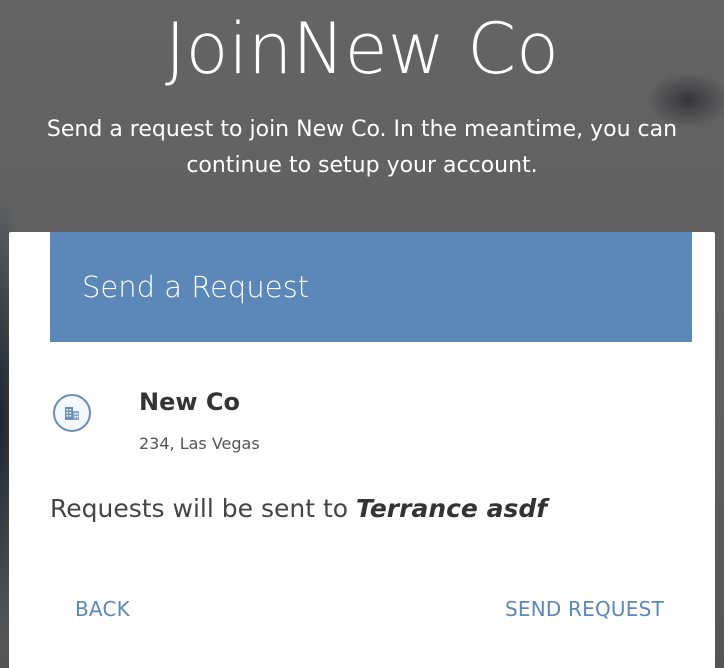 The width and height of the screenshot is (724, 668). What do you see at coordinates (371, 287) in the screenshot?
I see `card-header: Send a Request` at bounding box center [371, 287].